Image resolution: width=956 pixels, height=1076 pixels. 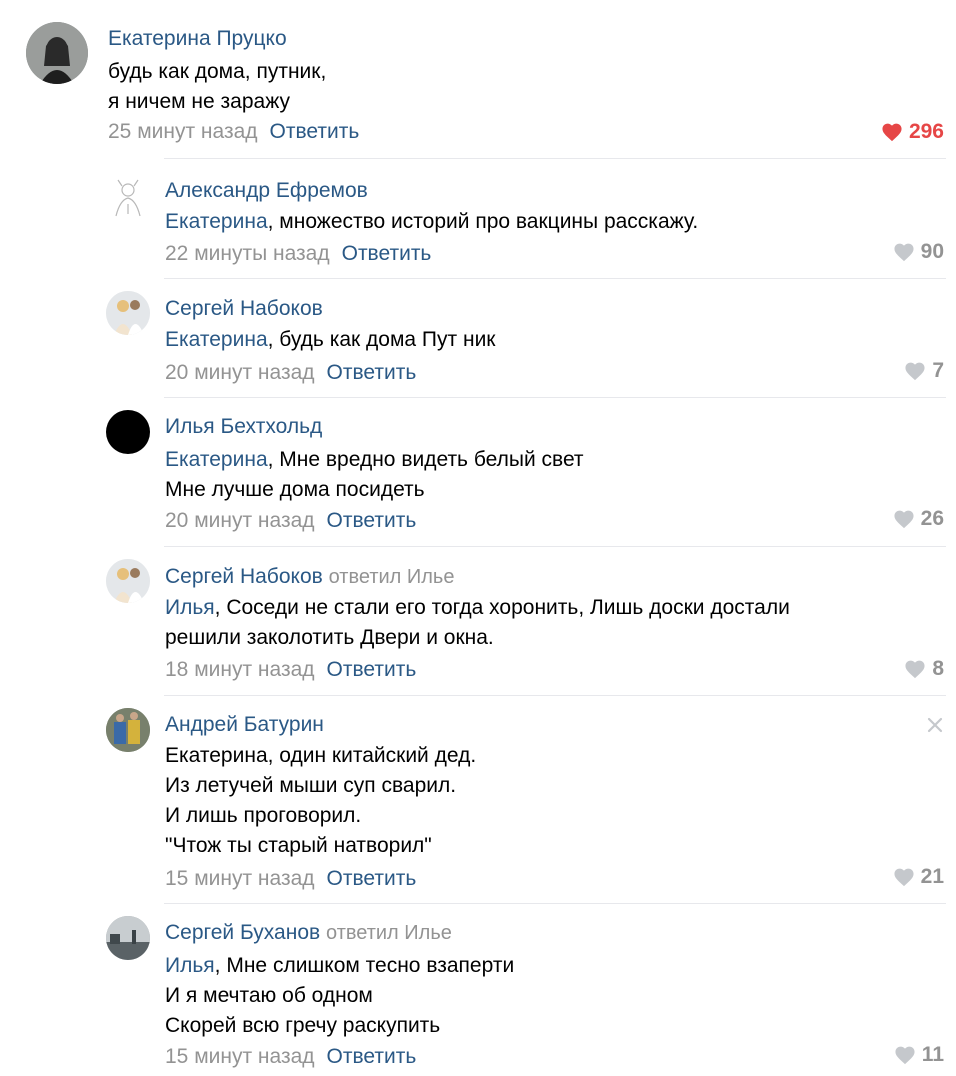 What do you see at coordinates (311, 785) in the screenshot?
I see `text-line: Из летучей мыши суп сварил.` at bounding box center [311, 785].